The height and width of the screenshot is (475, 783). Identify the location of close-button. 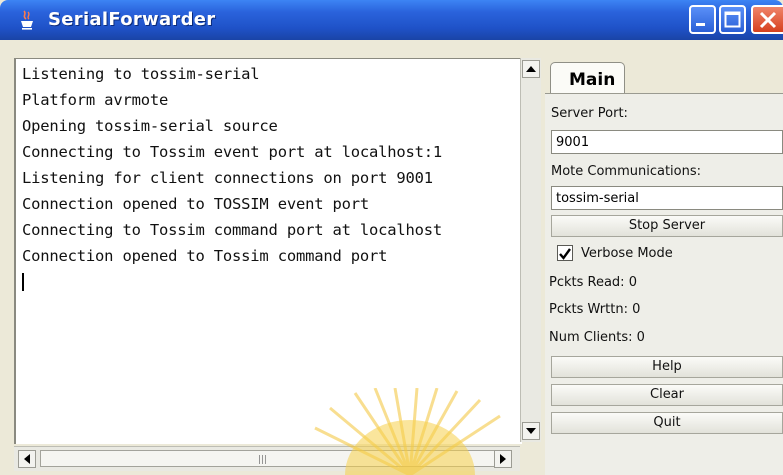
(767, 19).